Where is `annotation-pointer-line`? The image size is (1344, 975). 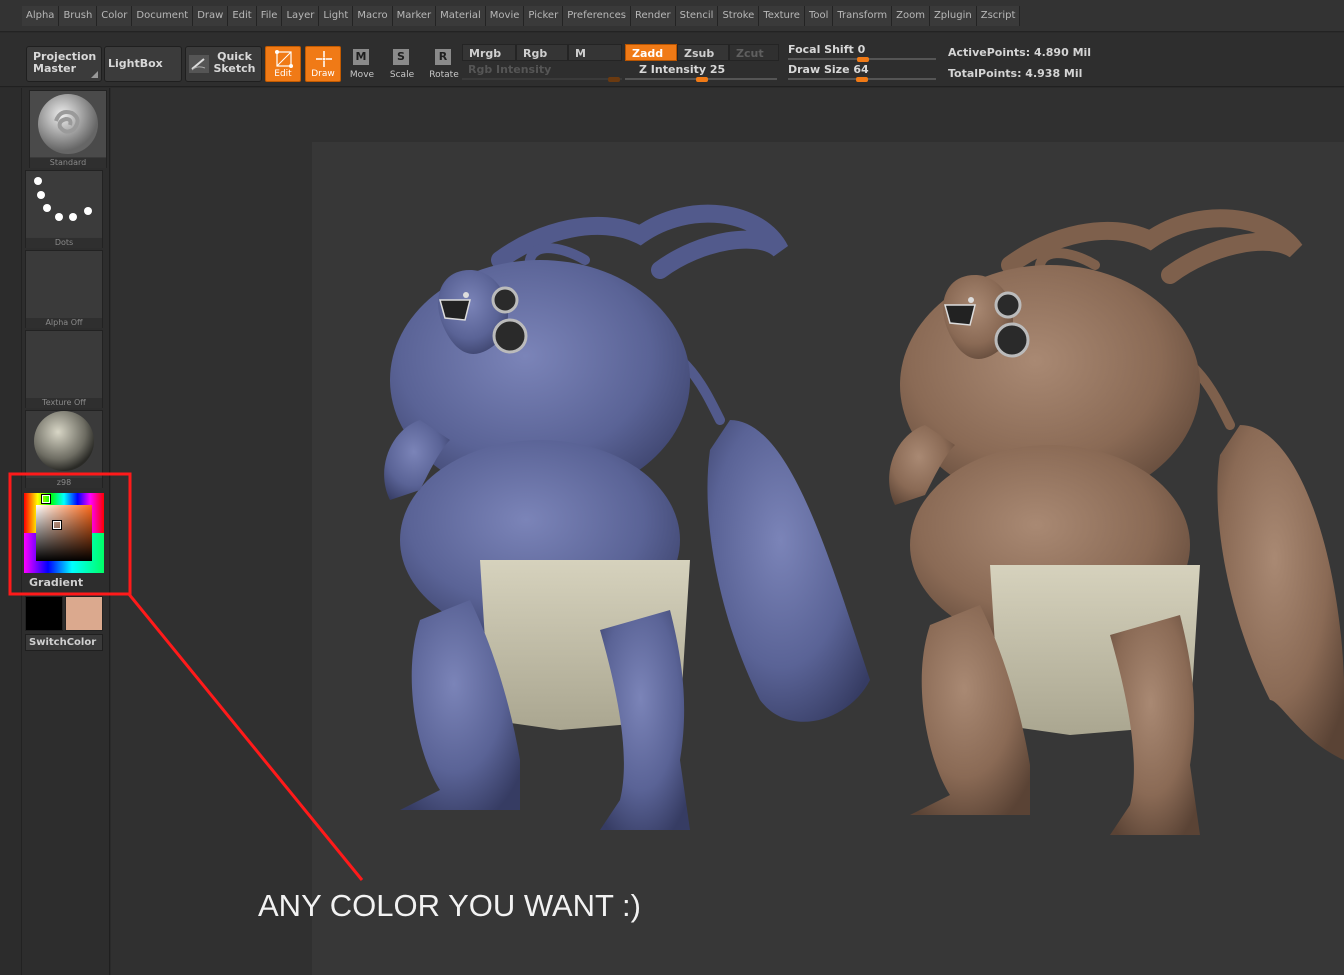
annotation-pointer-line is located at coordinates (245, 736).